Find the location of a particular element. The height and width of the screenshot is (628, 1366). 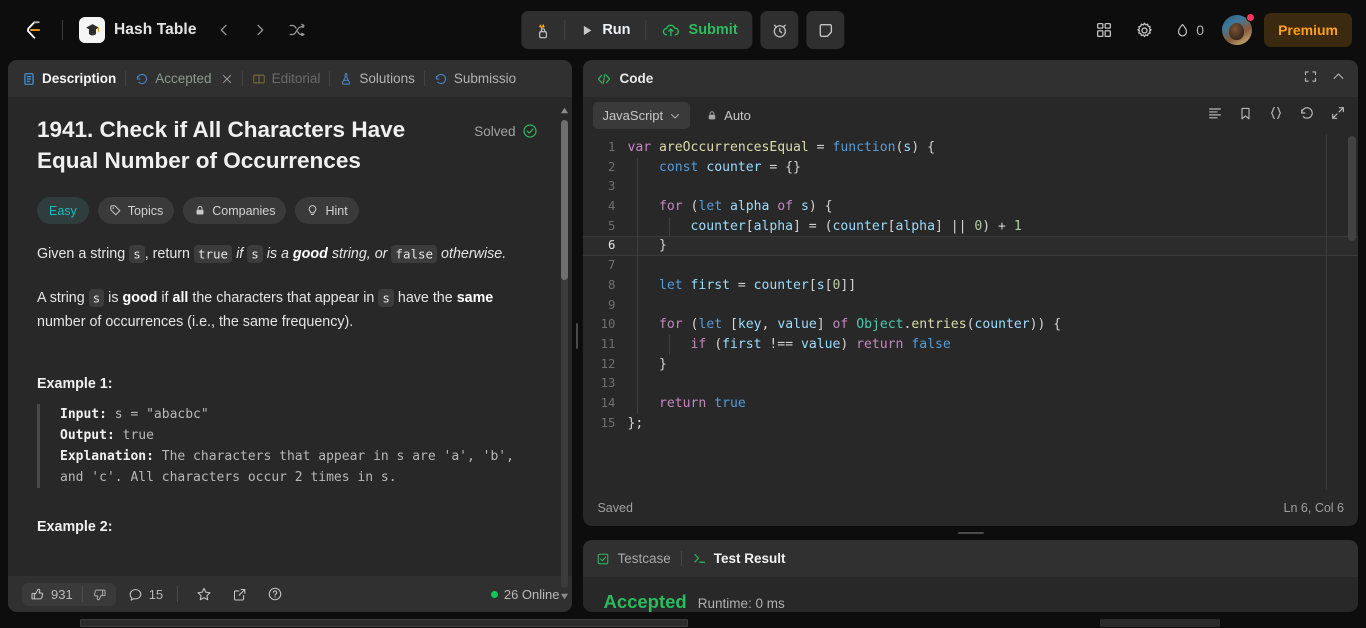

submit-button: Submit is located at coordinates (700, 30).